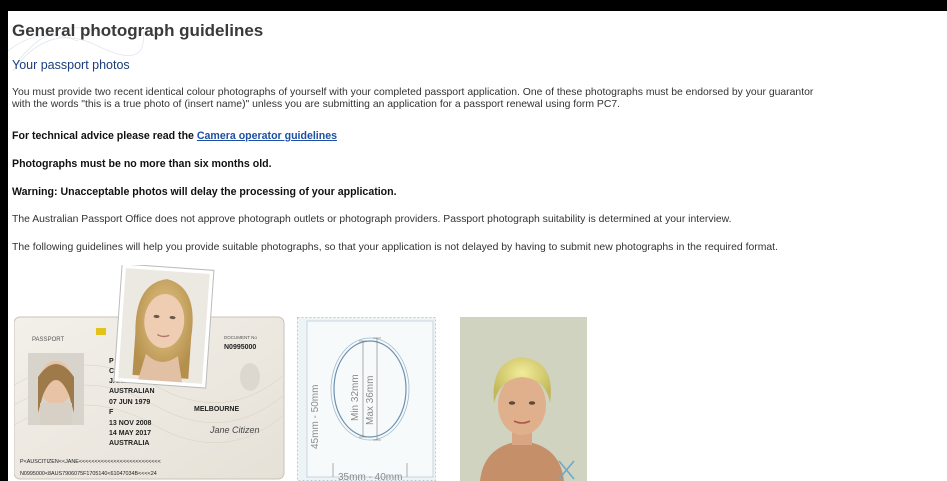  What do you see at coordinates (216, 409) in the screenshot?
I see `passport-place: MELBOURNE` at bounding box center [216, 409].